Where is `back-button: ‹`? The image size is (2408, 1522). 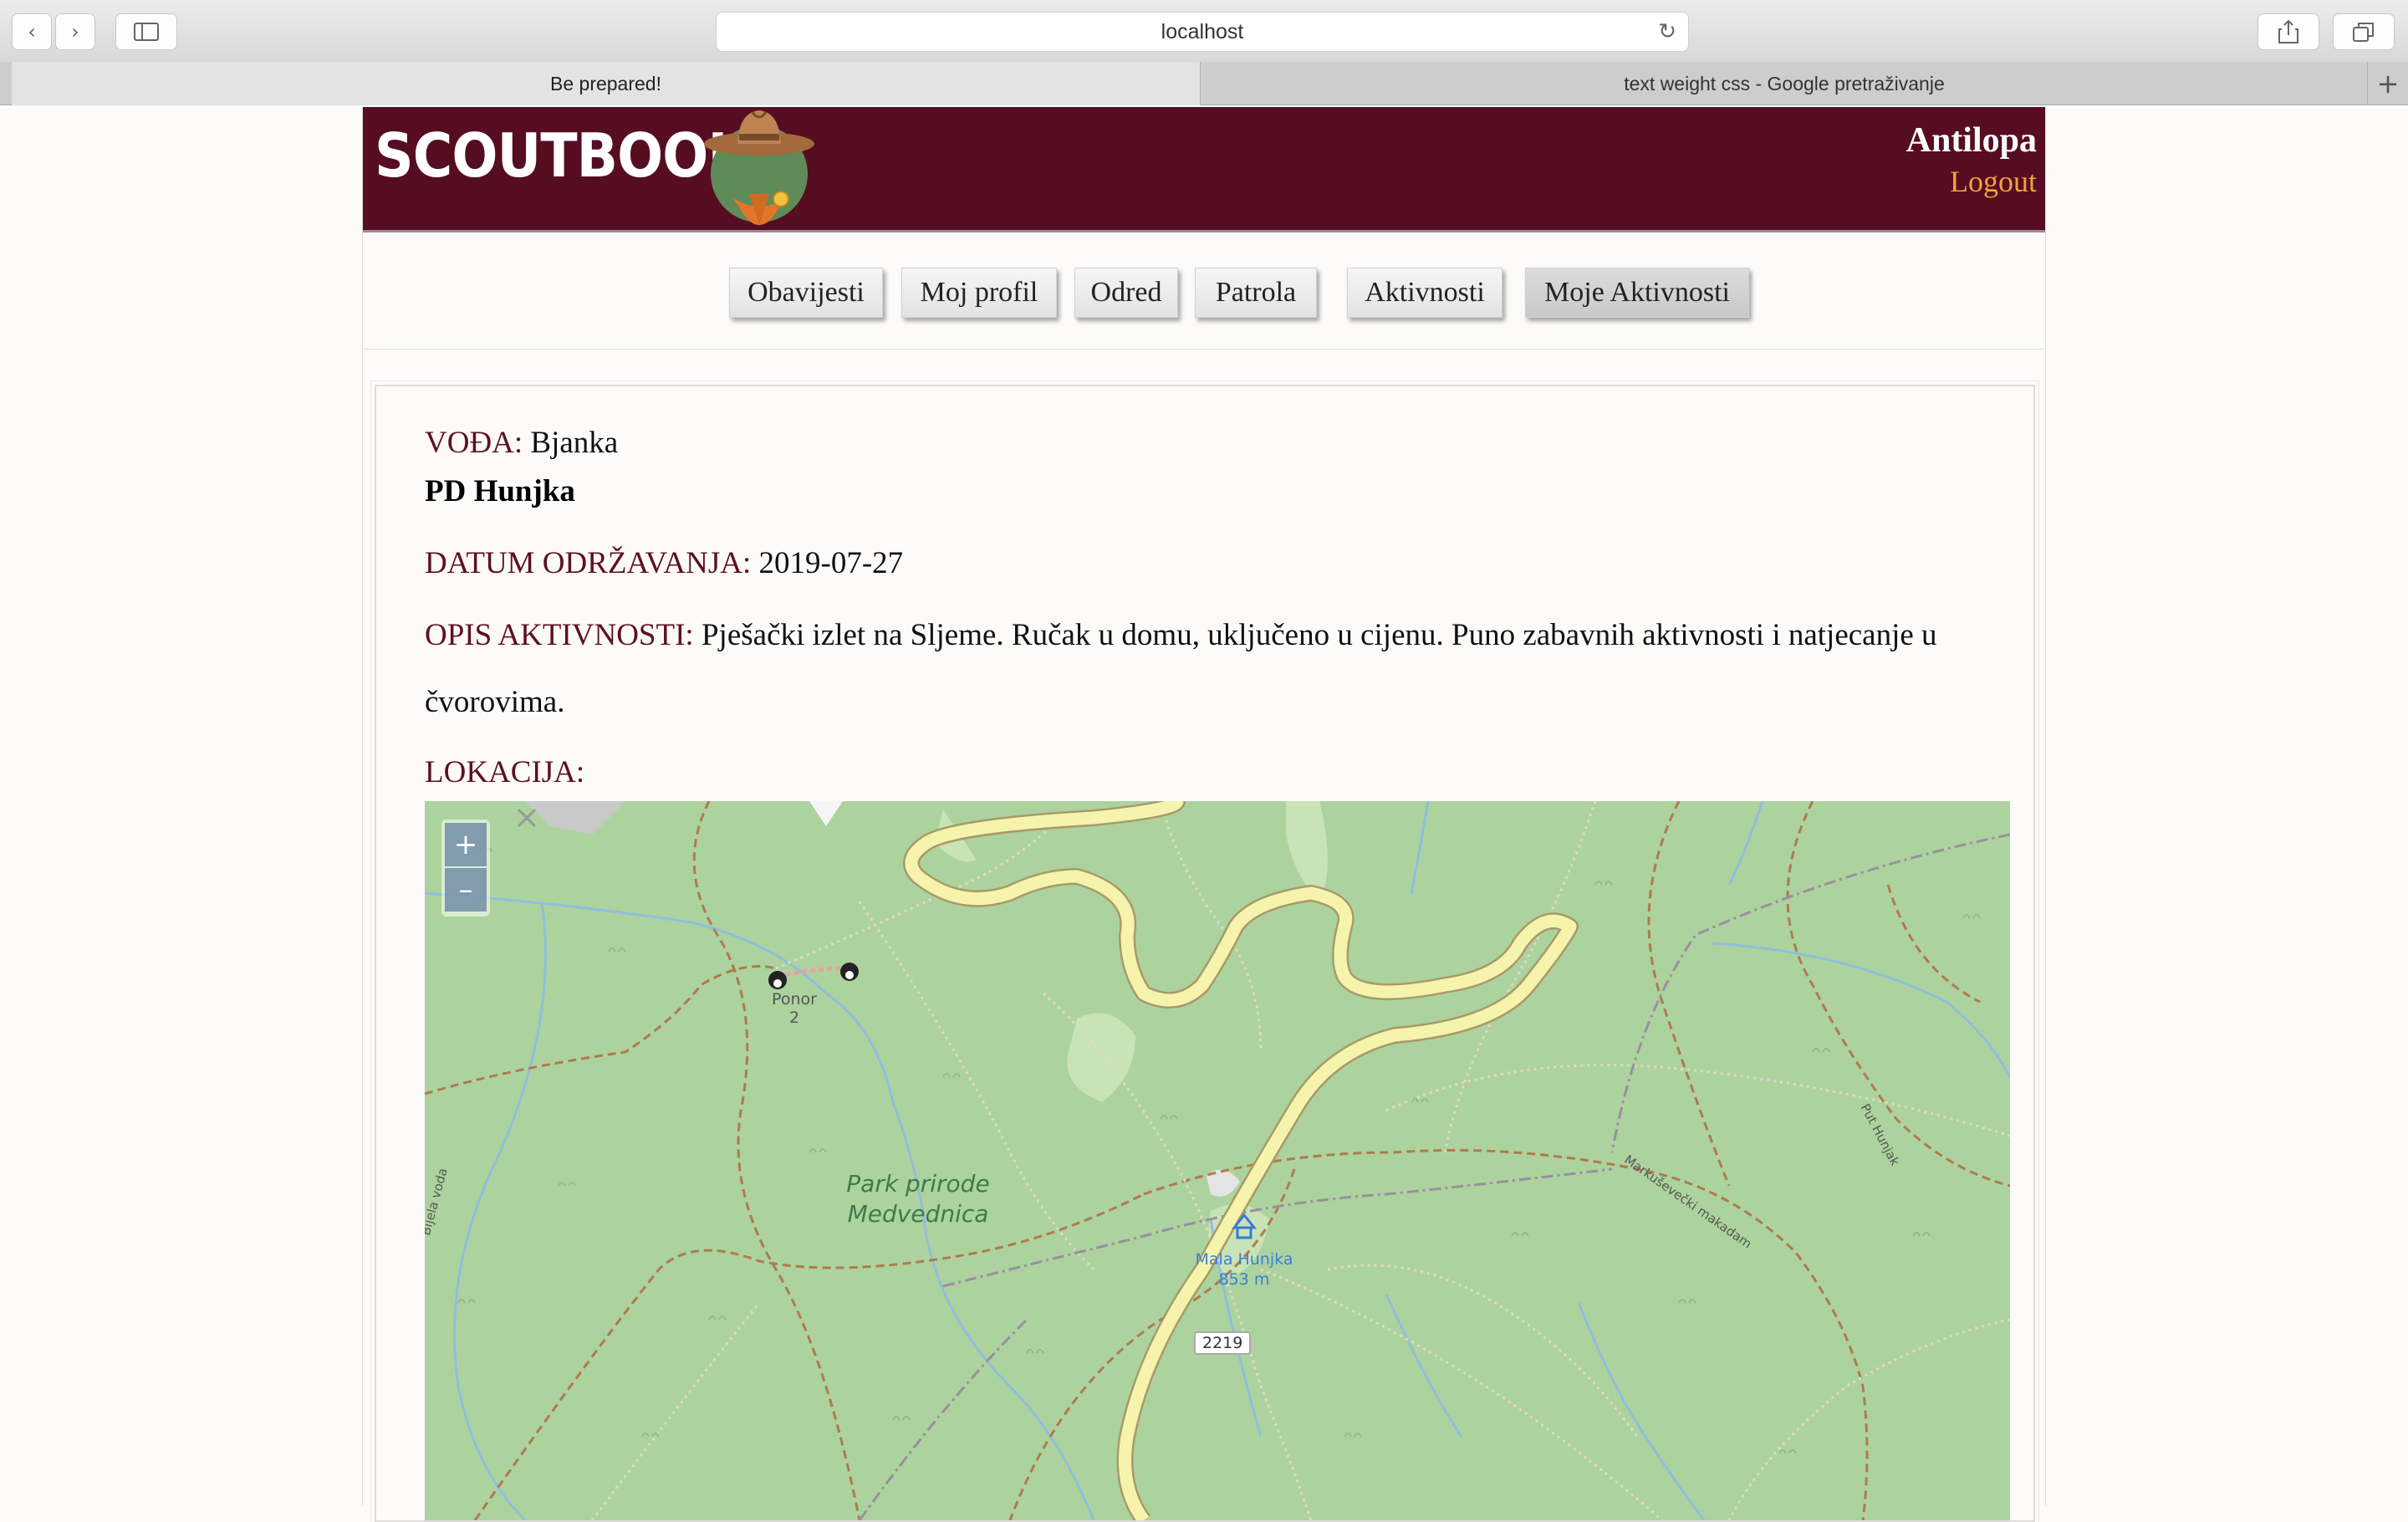
back-button: ‹ is located at coordinates (32, 31).